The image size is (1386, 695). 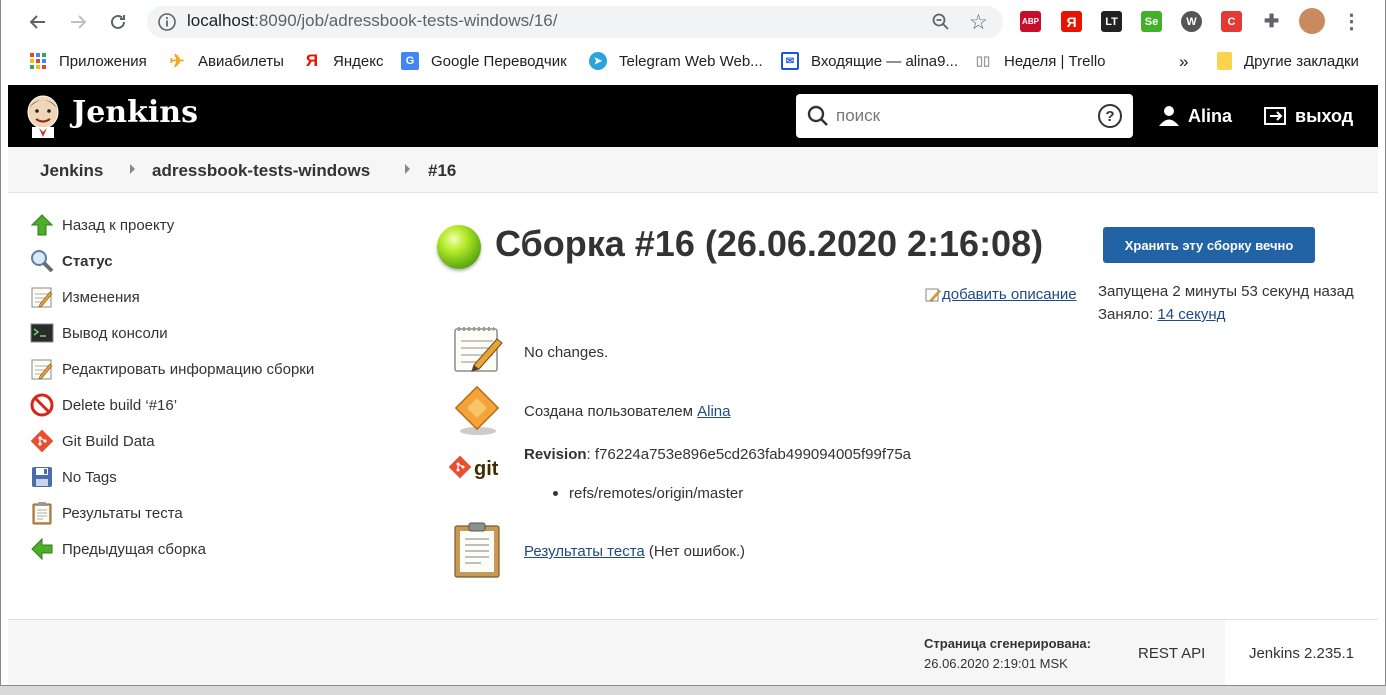 What do you see at coordinates (1040, 61) in the screenshot?
I see `bookmark-trello: ▯▯ Неделя | Trello` at bounding box center [1040, 61].